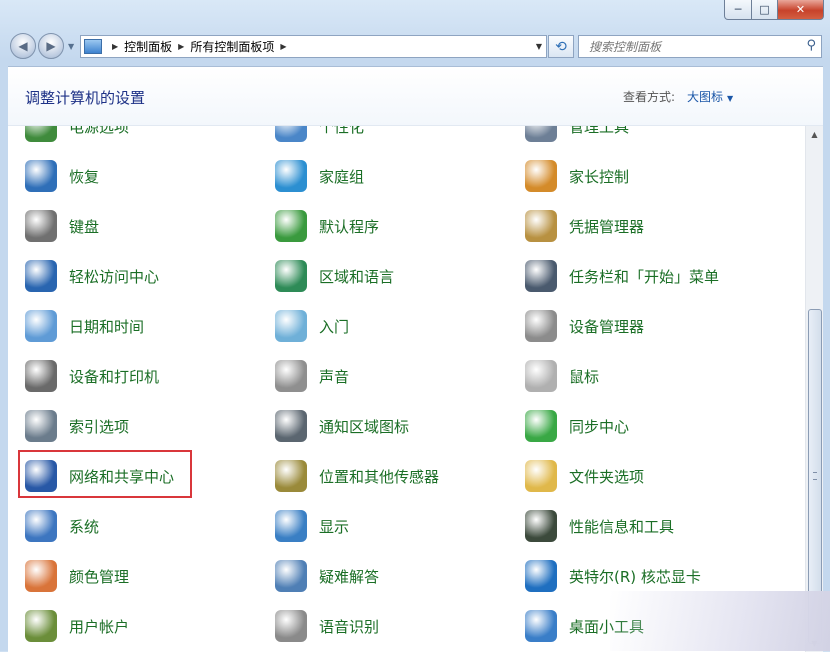 This screenshot has width=830, height=652. I want to click on sync-center-icon, so click(541, 426).